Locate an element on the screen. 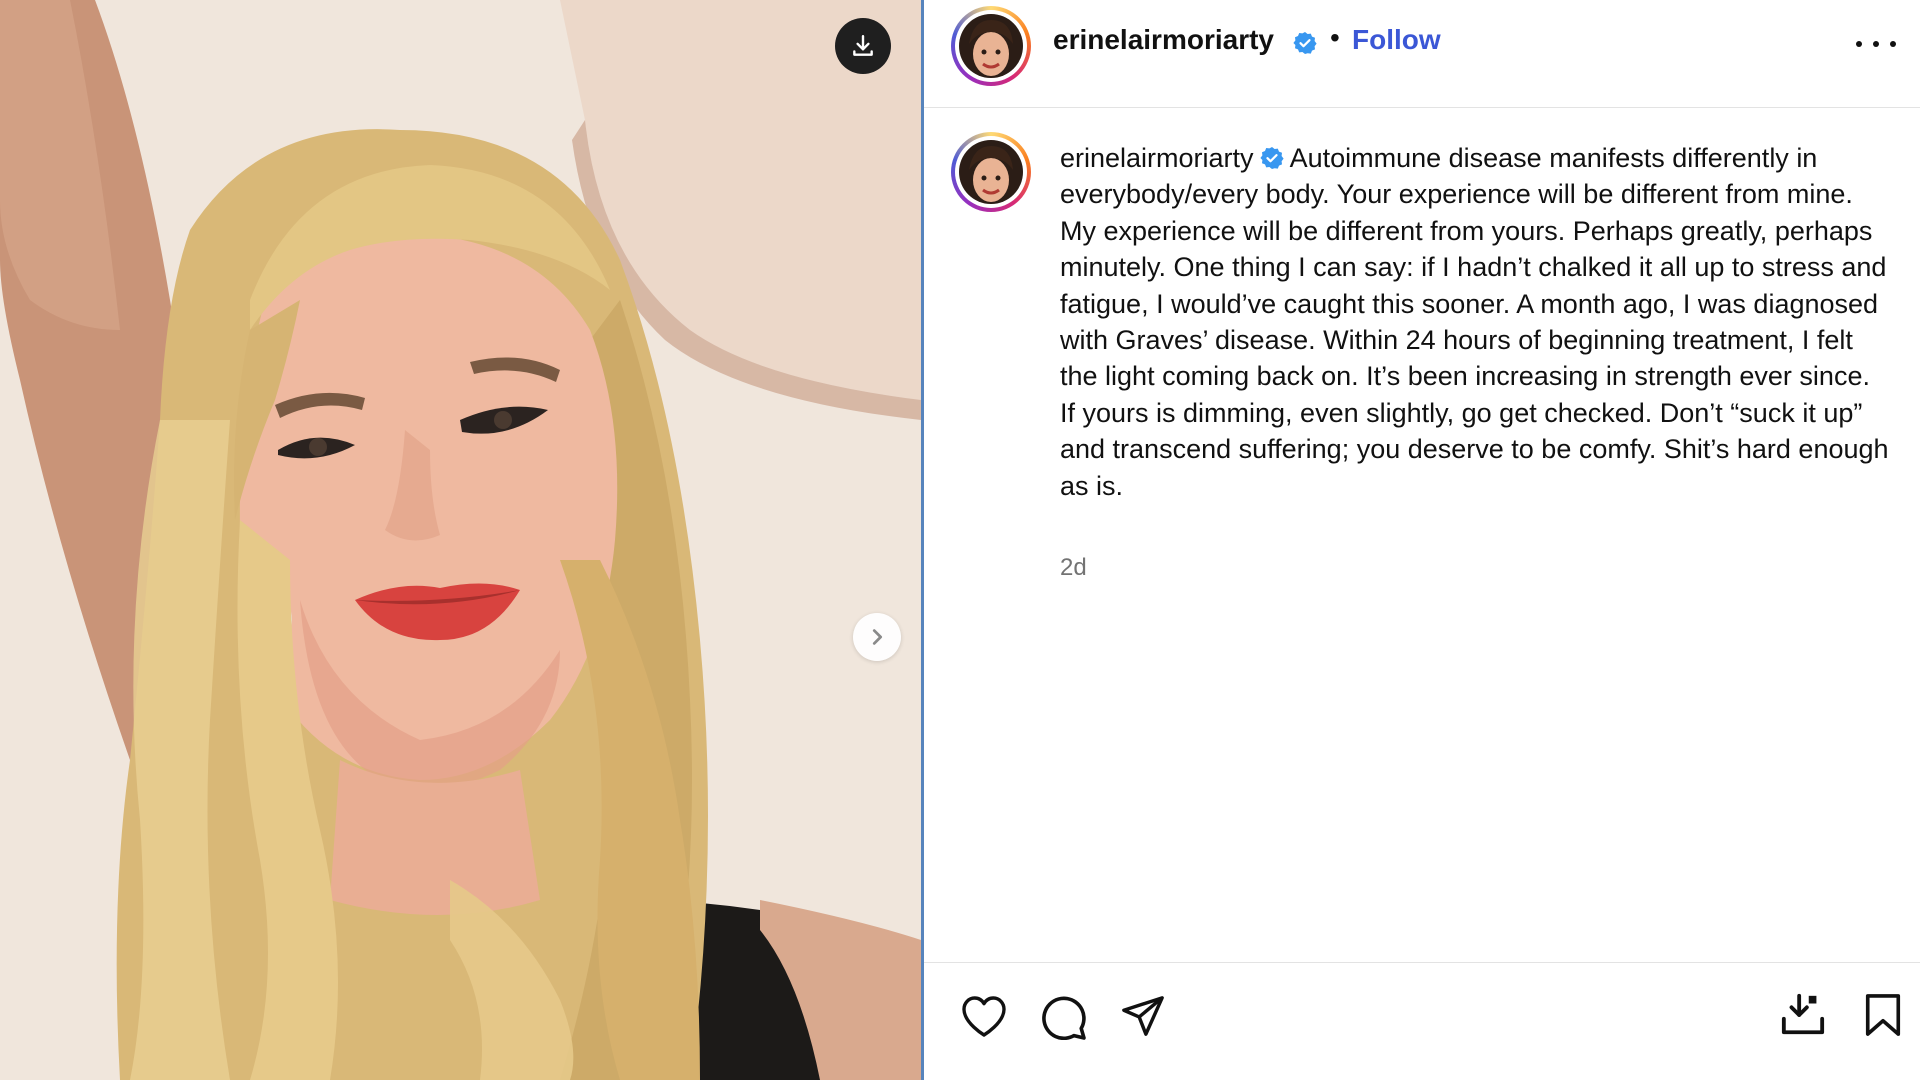 The image size is (1920, 1080). like-button is located at coordinates (984, 1018).